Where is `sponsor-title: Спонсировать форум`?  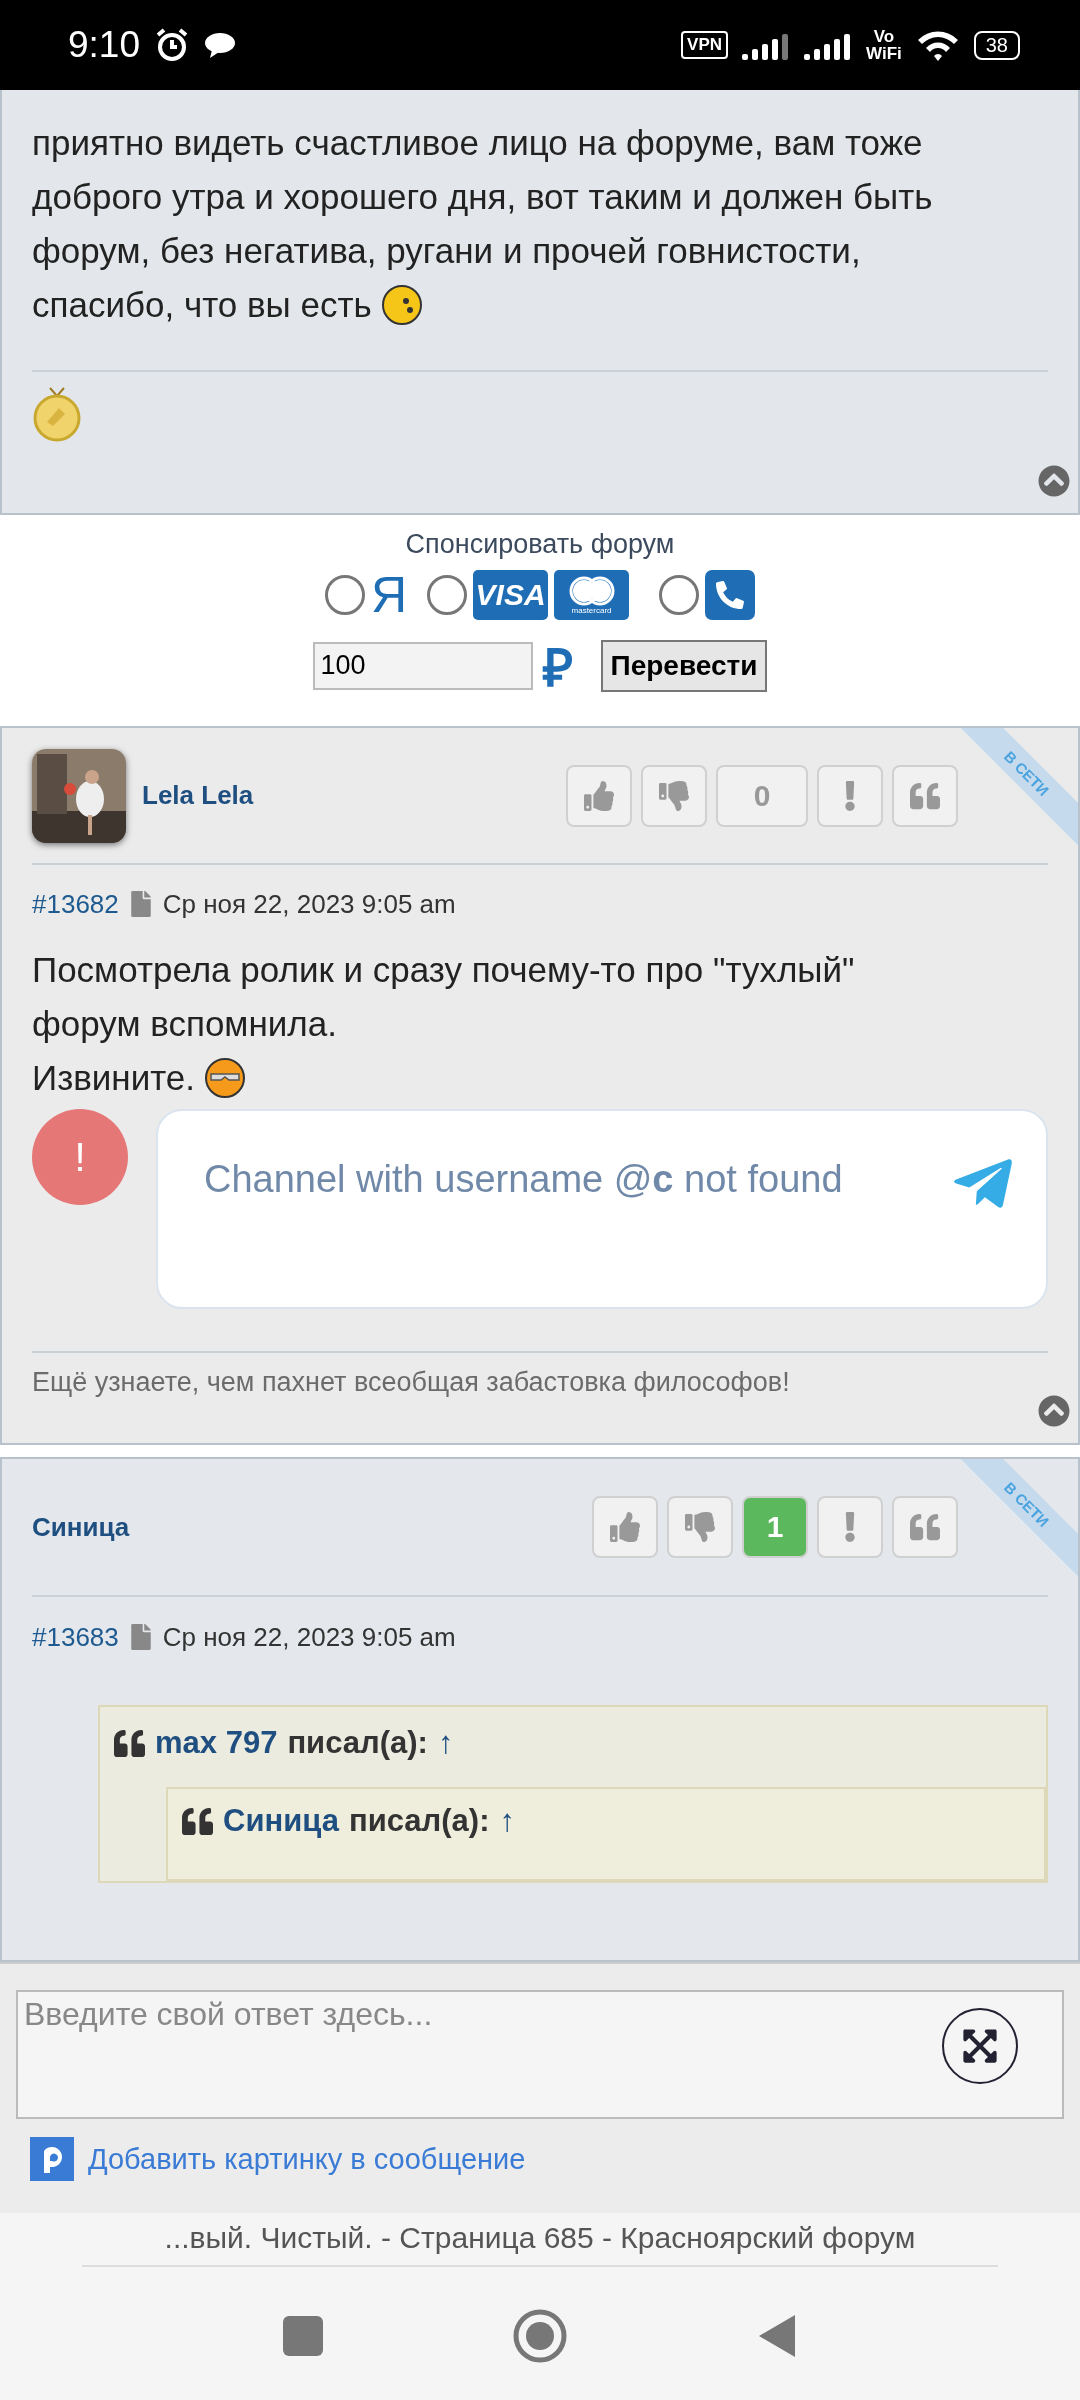
sponsor-title: Спонсировать форум is located at coordinates (540, 544).